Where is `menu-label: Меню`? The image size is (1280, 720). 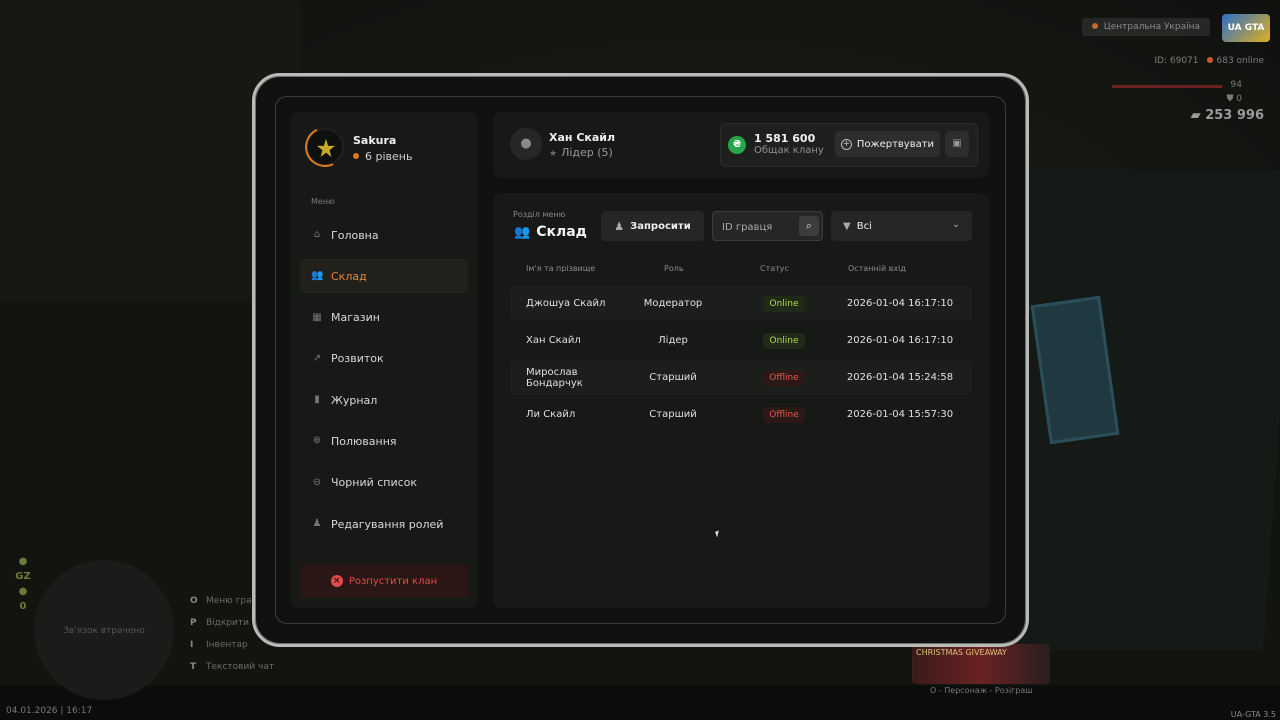 menu-label: Меню is located at coordinates (323, 201).